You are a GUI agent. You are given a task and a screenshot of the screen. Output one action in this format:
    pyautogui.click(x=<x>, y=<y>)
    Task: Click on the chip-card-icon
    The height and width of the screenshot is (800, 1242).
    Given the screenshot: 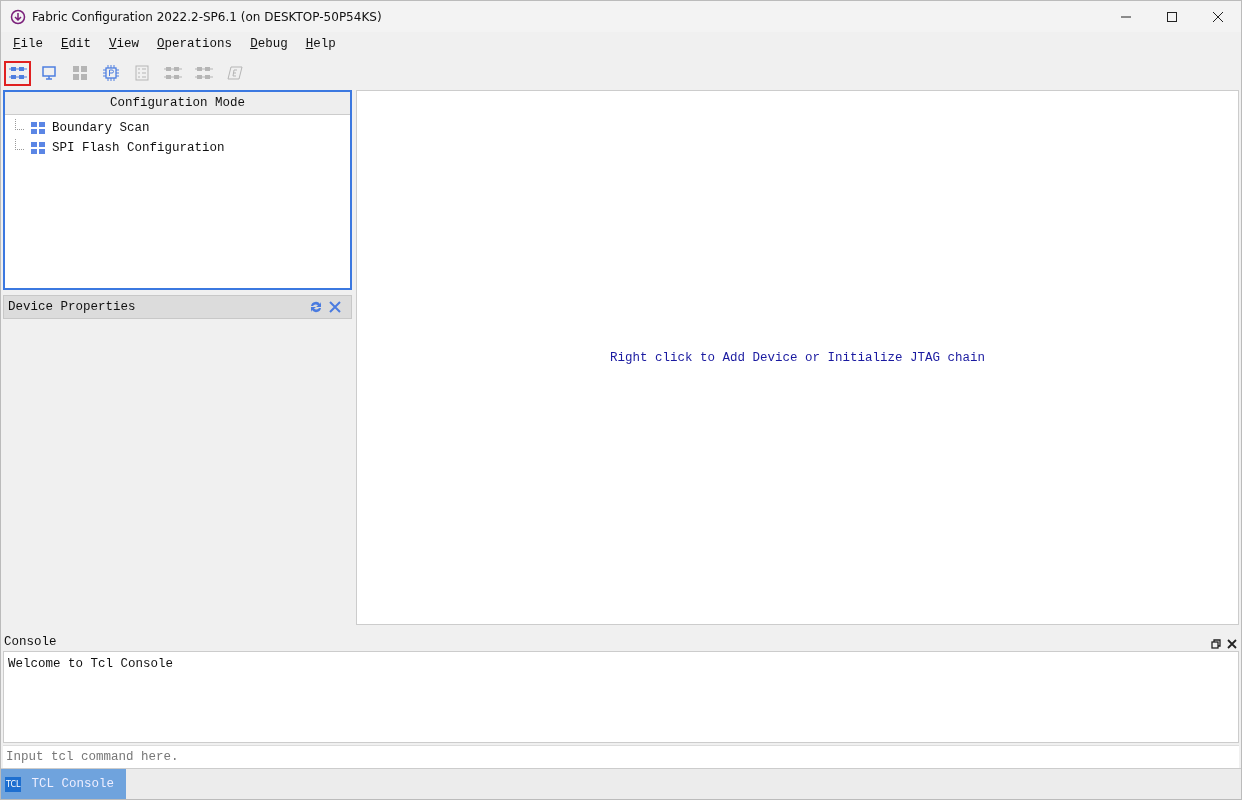 What is the action you would take?
    pyautogui.click(x=234, y=73)
    